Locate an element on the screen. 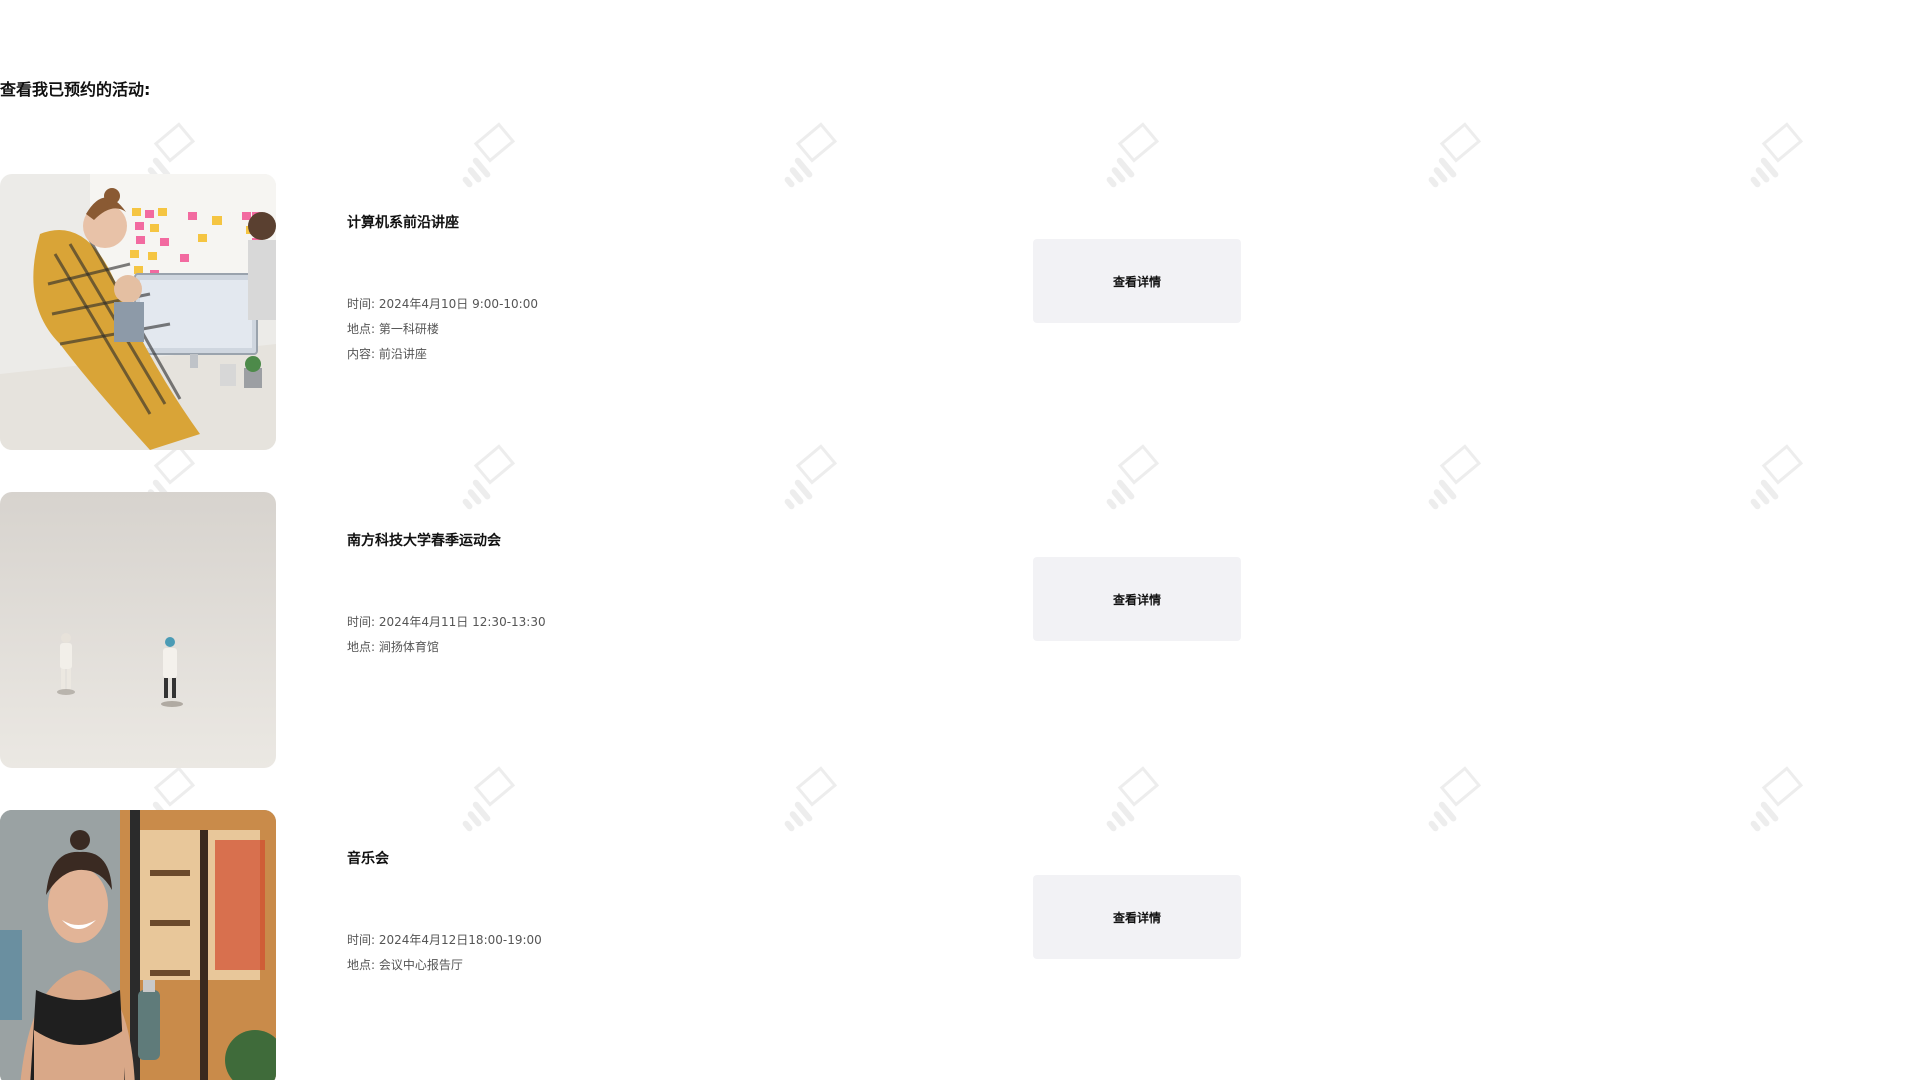 This screenshot has width=1920, height=1080. event-time: 时间: 2024年4月11日 12:30-13:30 is located at coordinates (446, 622).